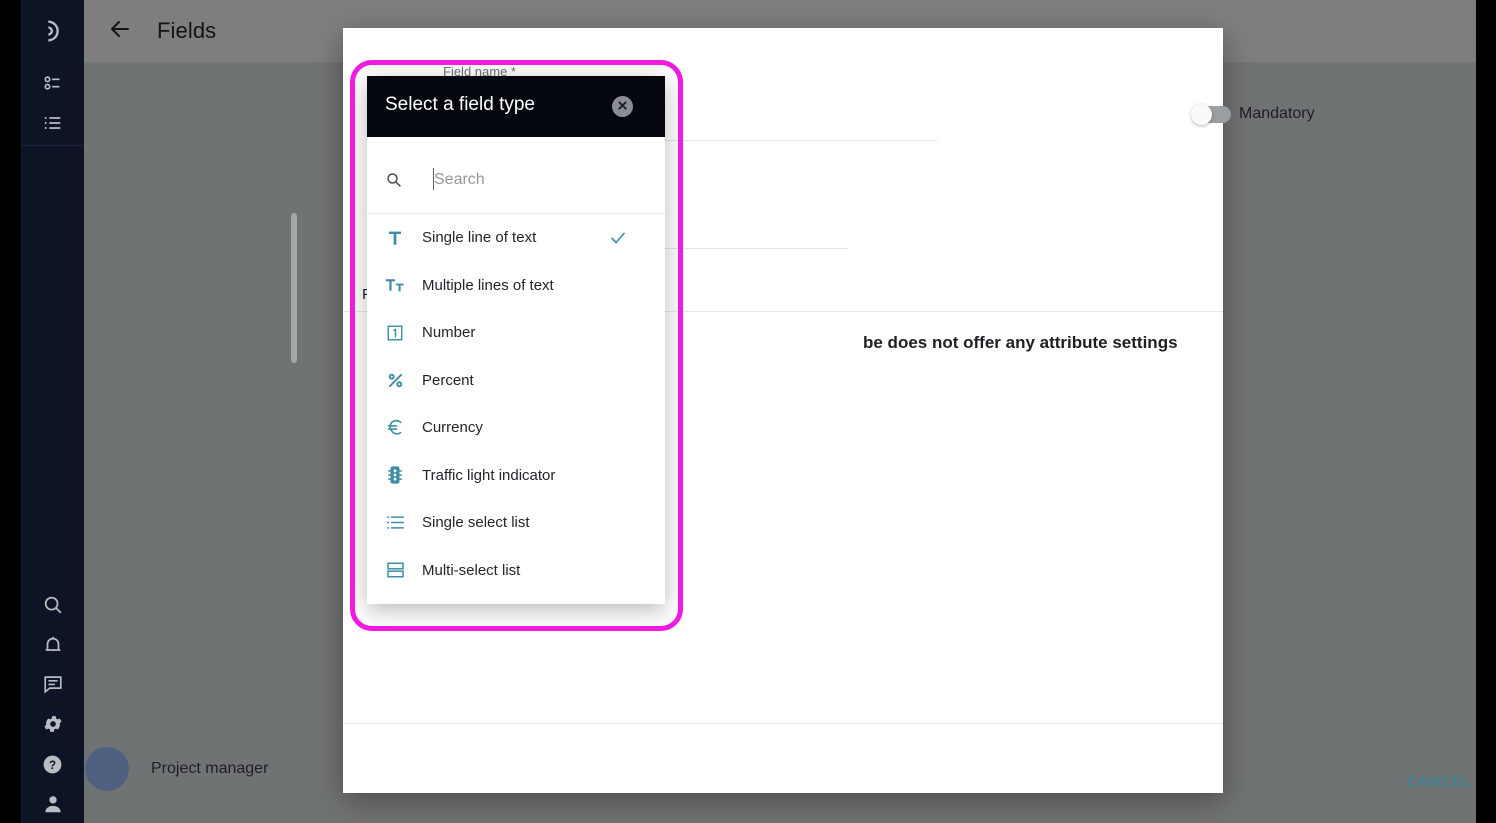 The width and height of the screenshot is (1496, 823). What do you see at coordinates (107, 769) in the screenshot?
I see `avatar` at bounding box center [107, 769].